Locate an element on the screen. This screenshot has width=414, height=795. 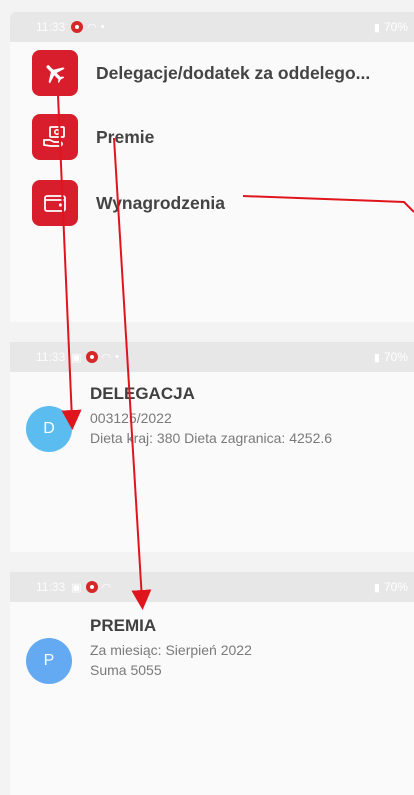
entry-sum: Suma 5055 is located at coordinates (126, 670).